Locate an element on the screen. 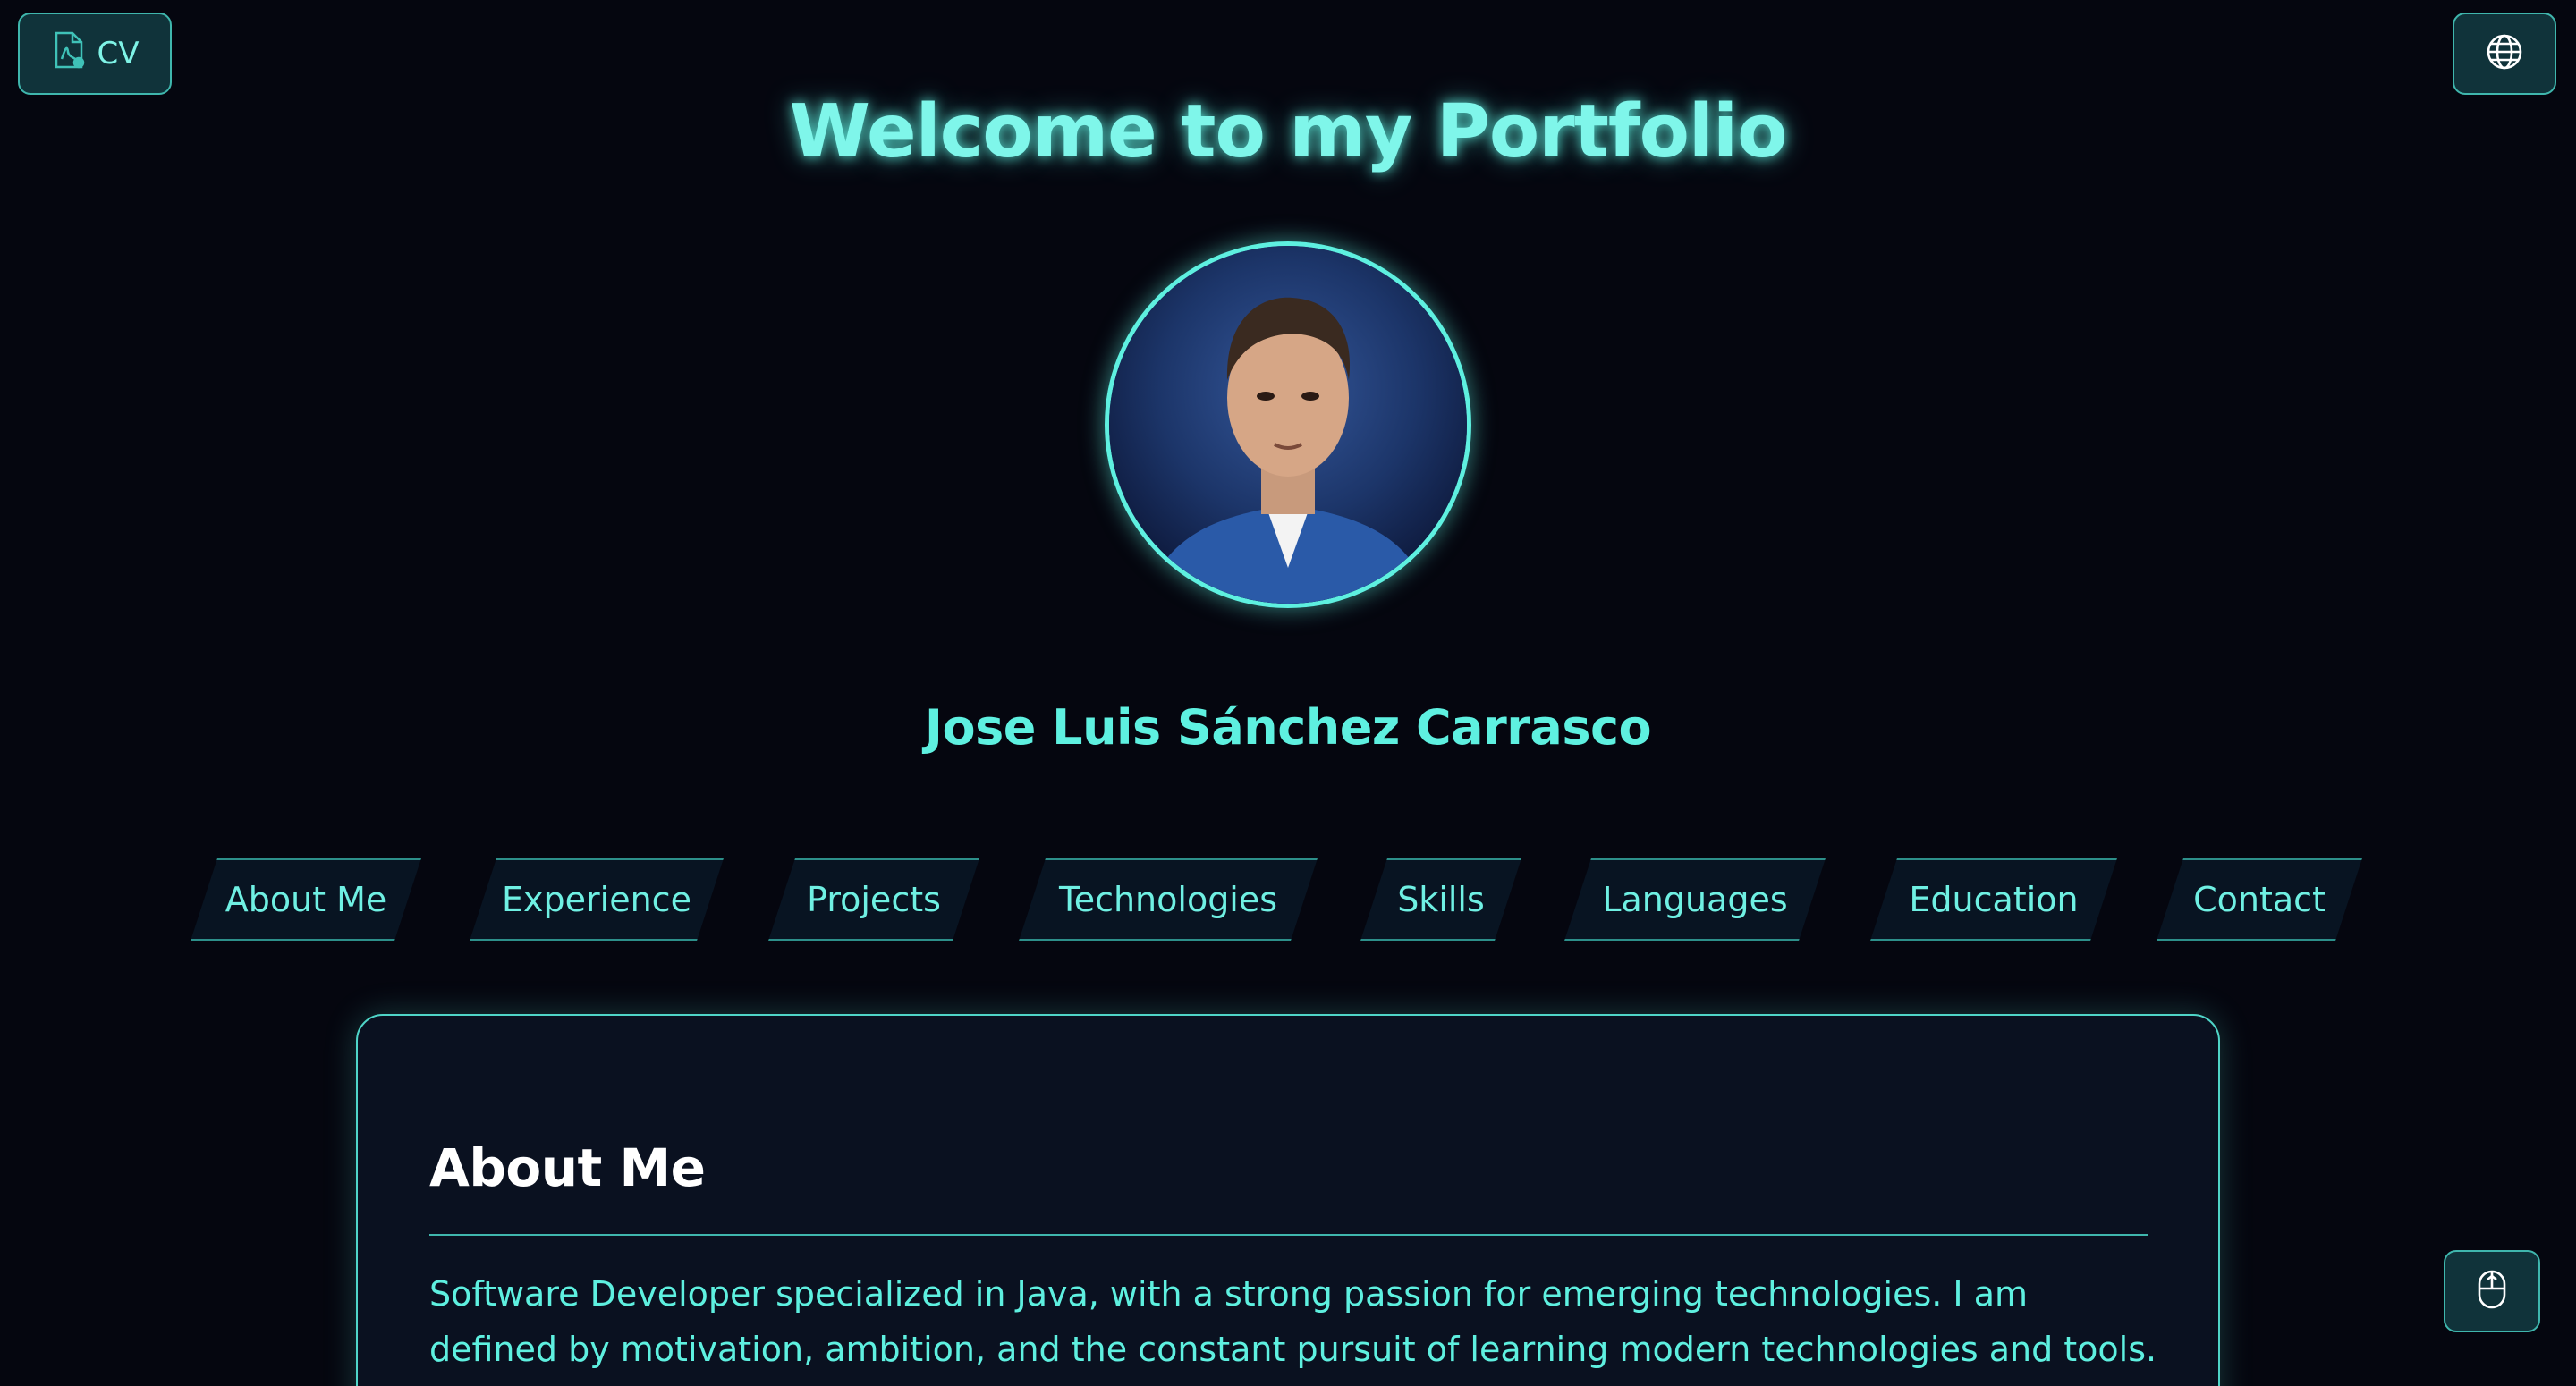 The image size is (2576, 1386). cv-label: CV is located at coordinates (118, 54).